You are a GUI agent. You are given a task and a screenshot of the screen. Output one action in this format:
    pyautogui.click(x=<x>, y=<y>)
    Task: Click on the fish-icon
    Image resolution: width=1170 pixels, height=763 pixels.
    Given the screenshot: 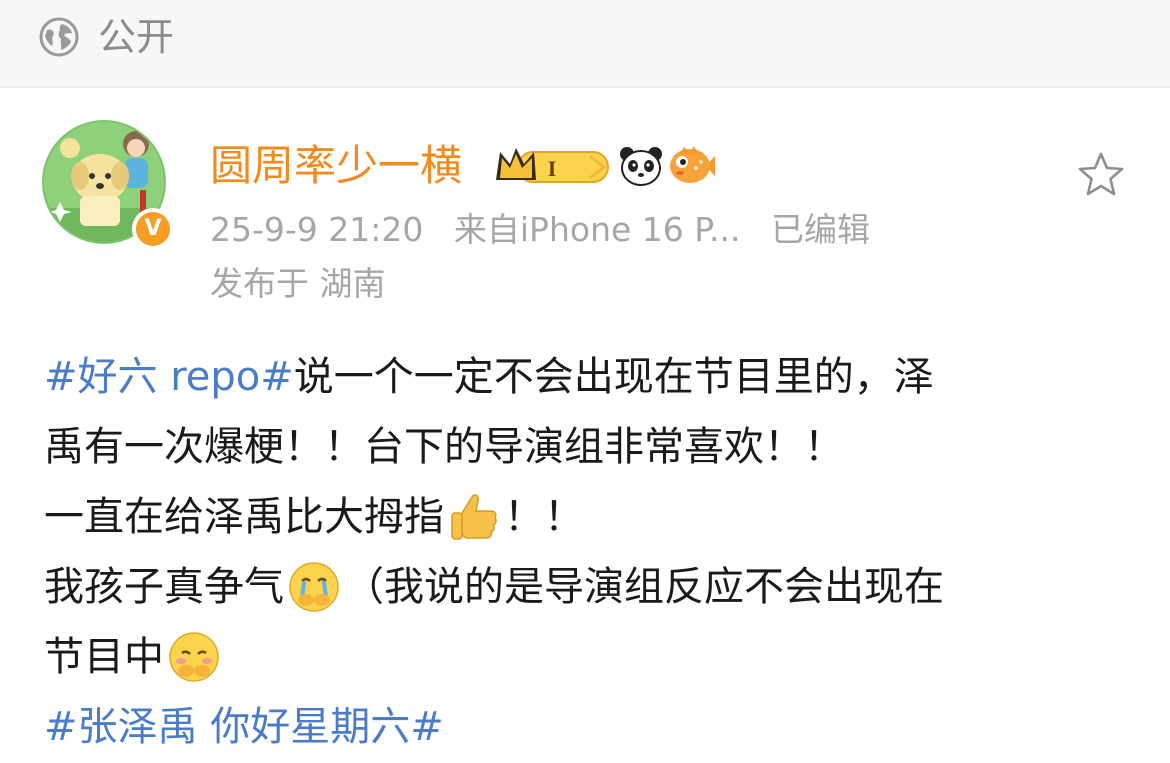 What is the action you would take?
    pyautogui.click(x=692, y=164)
    